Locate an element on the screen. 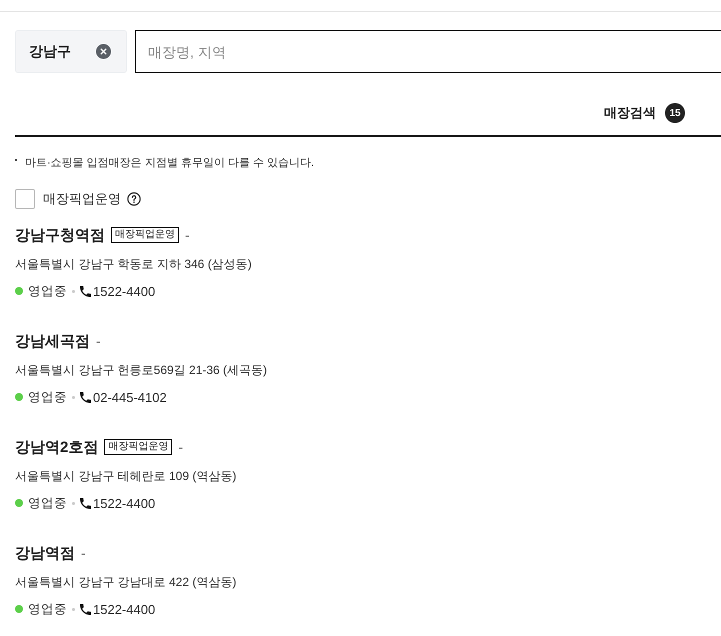 This screenshot has width=721, height=636. store-name: 강남구청역점 is located at coordinates (60, 235).